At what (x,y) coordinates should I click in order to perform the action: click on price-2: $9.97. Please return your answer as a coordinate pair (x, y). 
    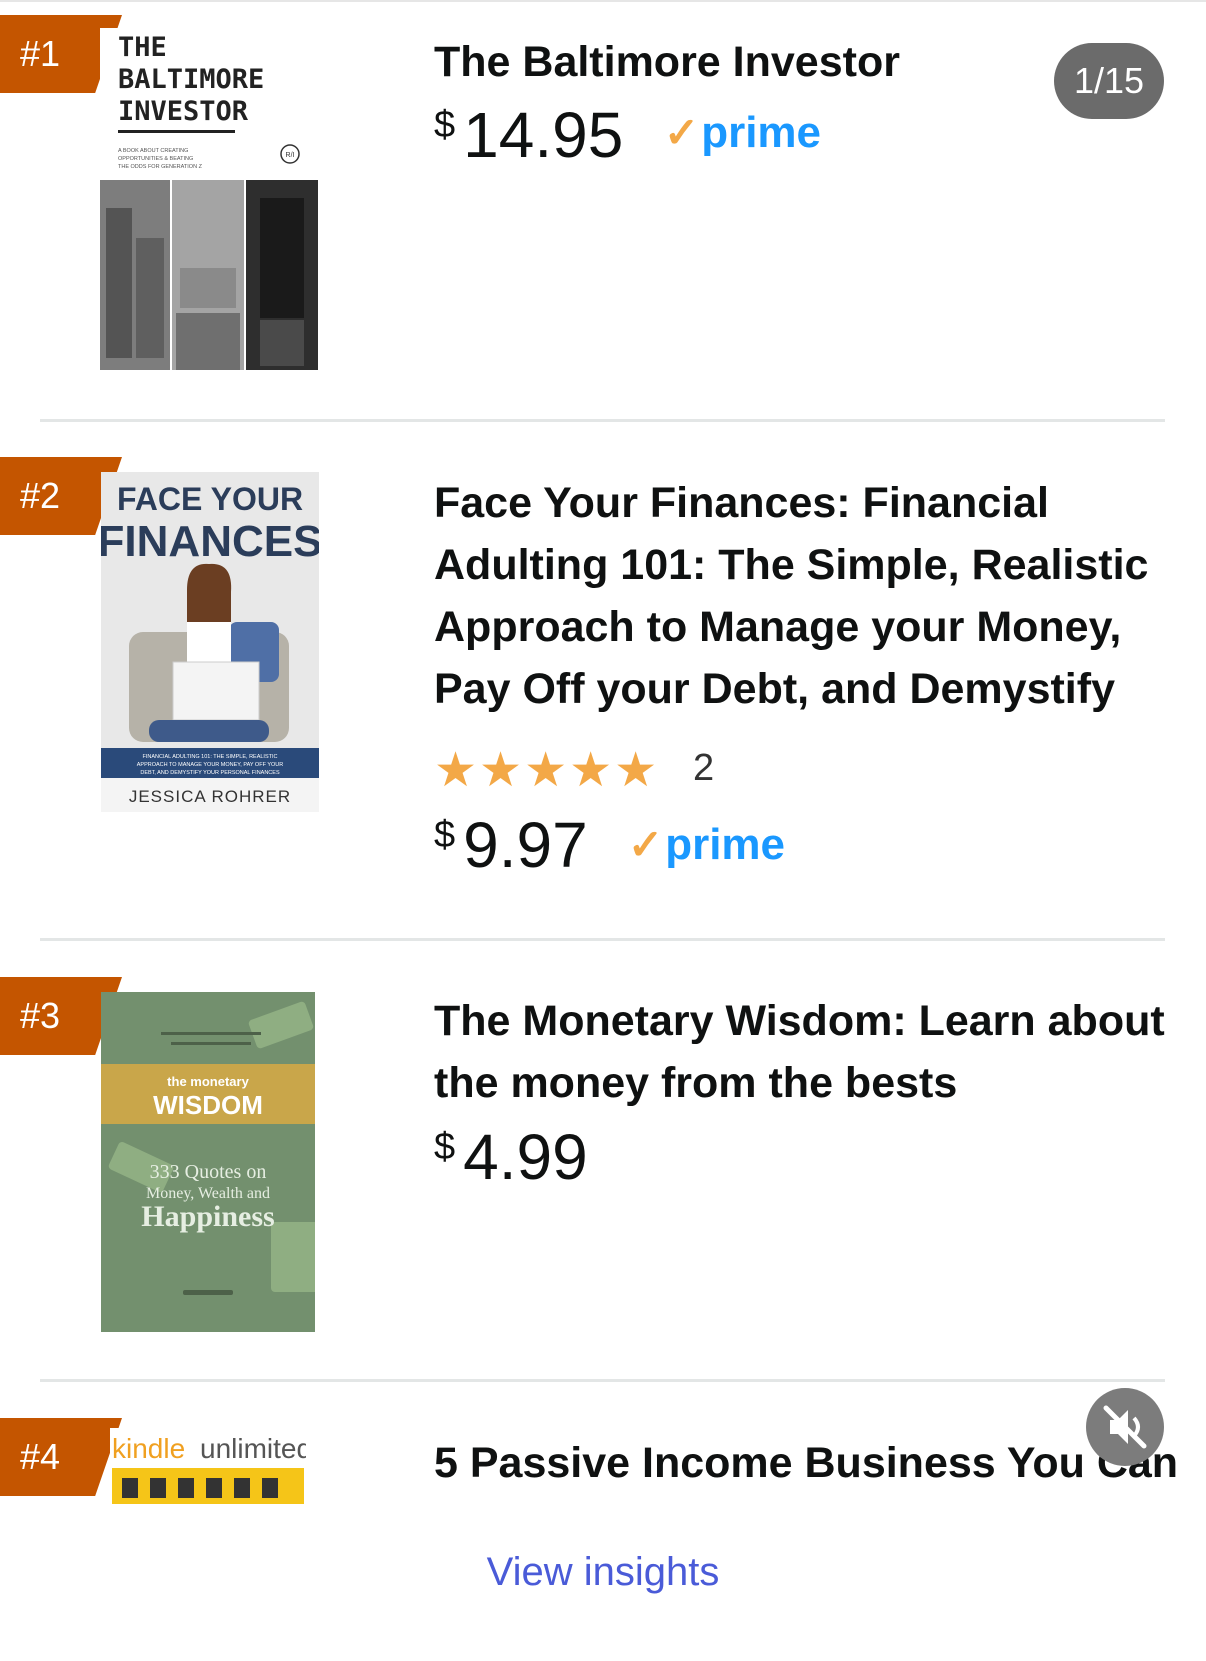
    Looking at the image, I should click on (511, 845).